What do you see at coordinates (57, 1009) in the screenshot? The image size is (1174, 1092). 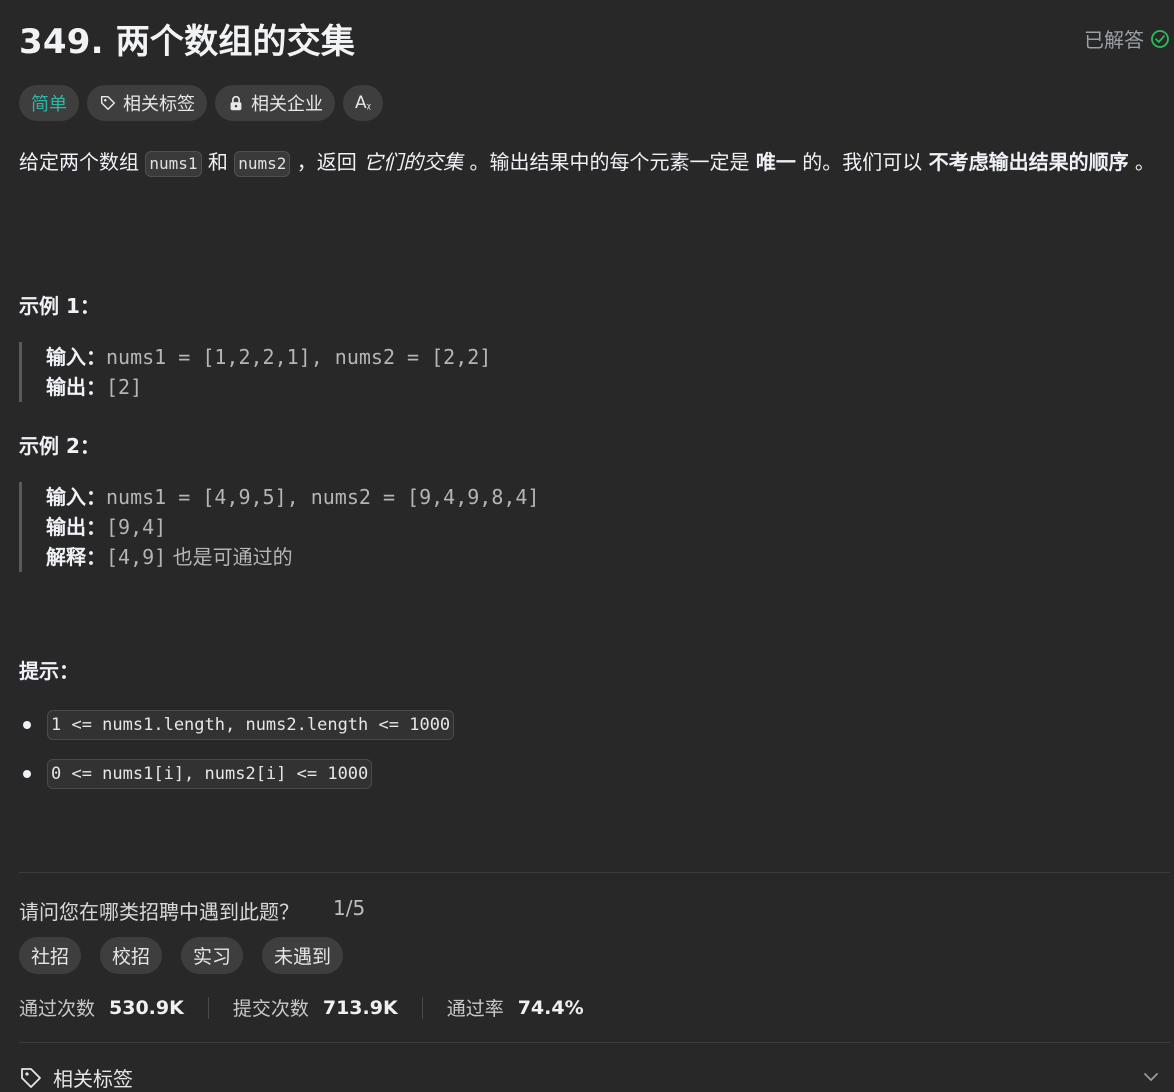 I see `accepted-label: 通过次数` at bounding box center [57, 1009].